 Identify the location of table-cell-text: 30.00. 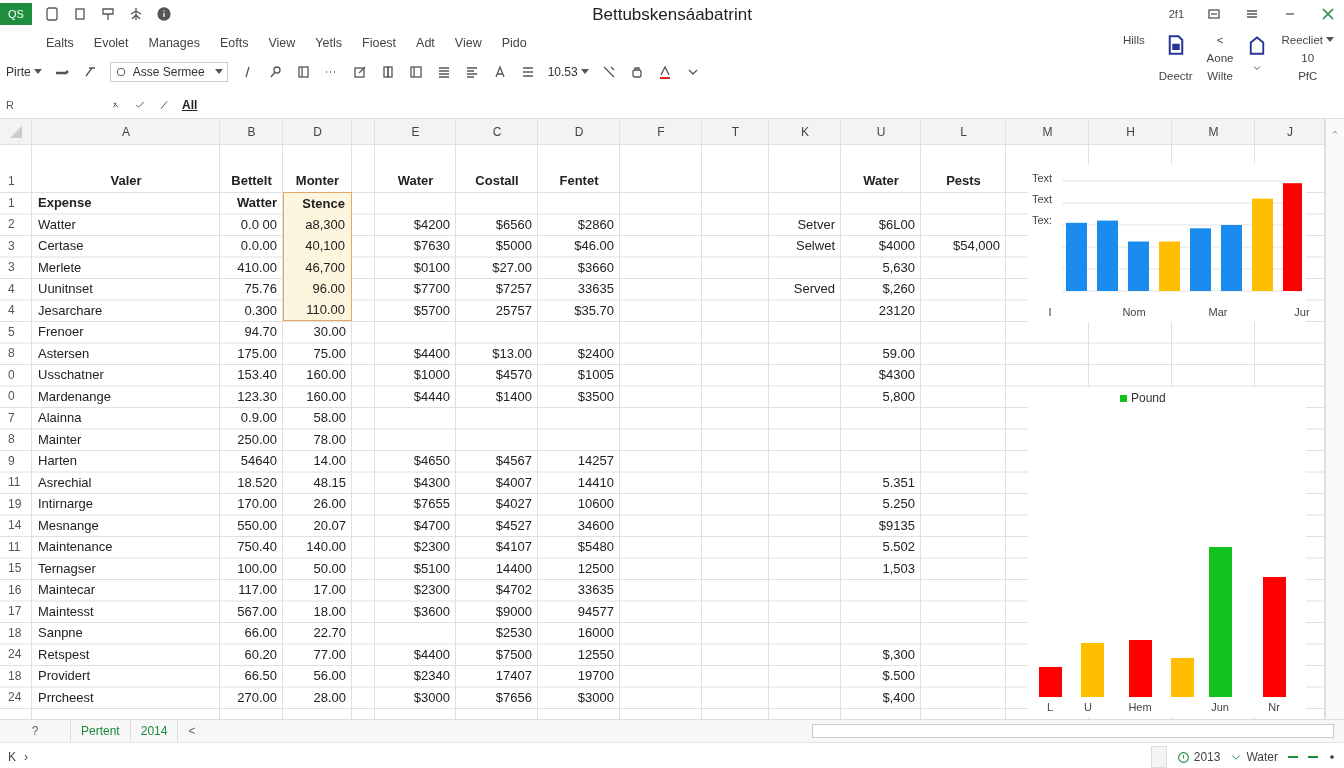
(329, 332).